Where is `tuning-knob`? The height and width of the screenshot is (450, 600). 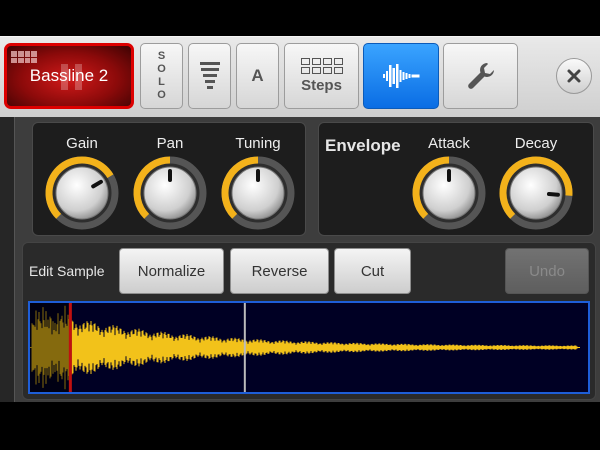 tuning-knob is located at coordinates (258, 193).